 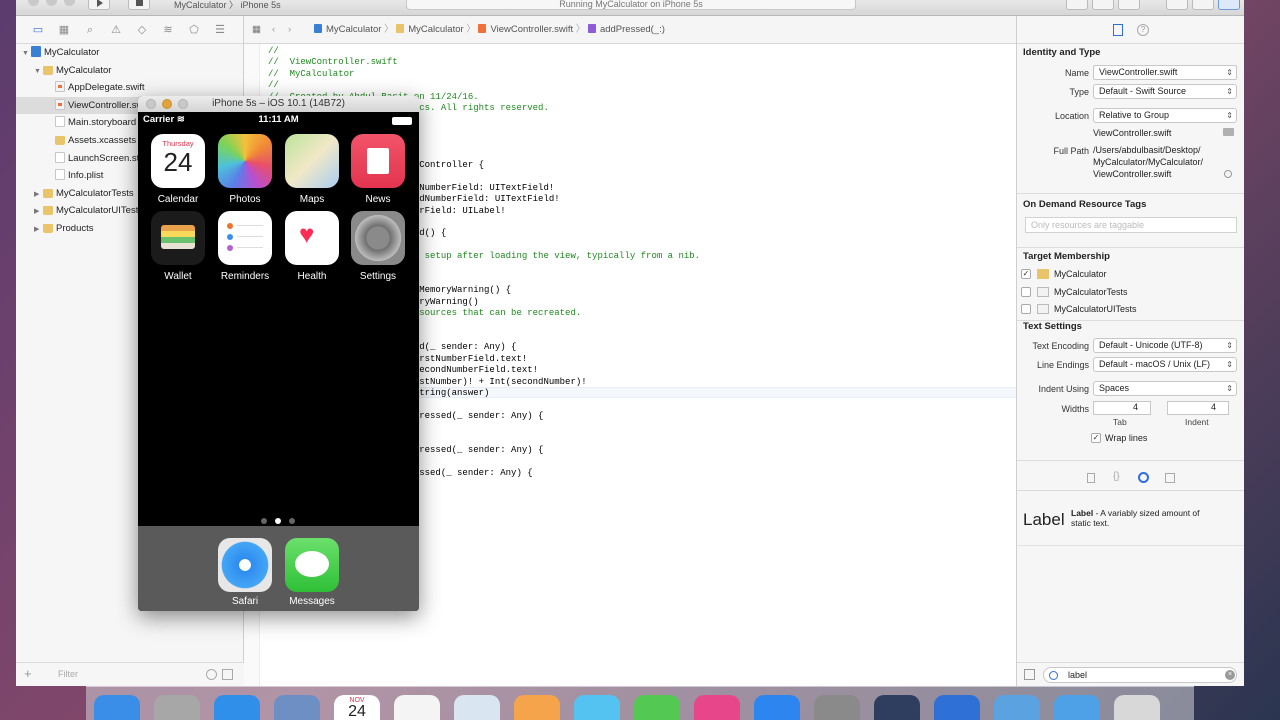 I want to click on report-navigator-icon: ☰, so click(x=220, y=30).